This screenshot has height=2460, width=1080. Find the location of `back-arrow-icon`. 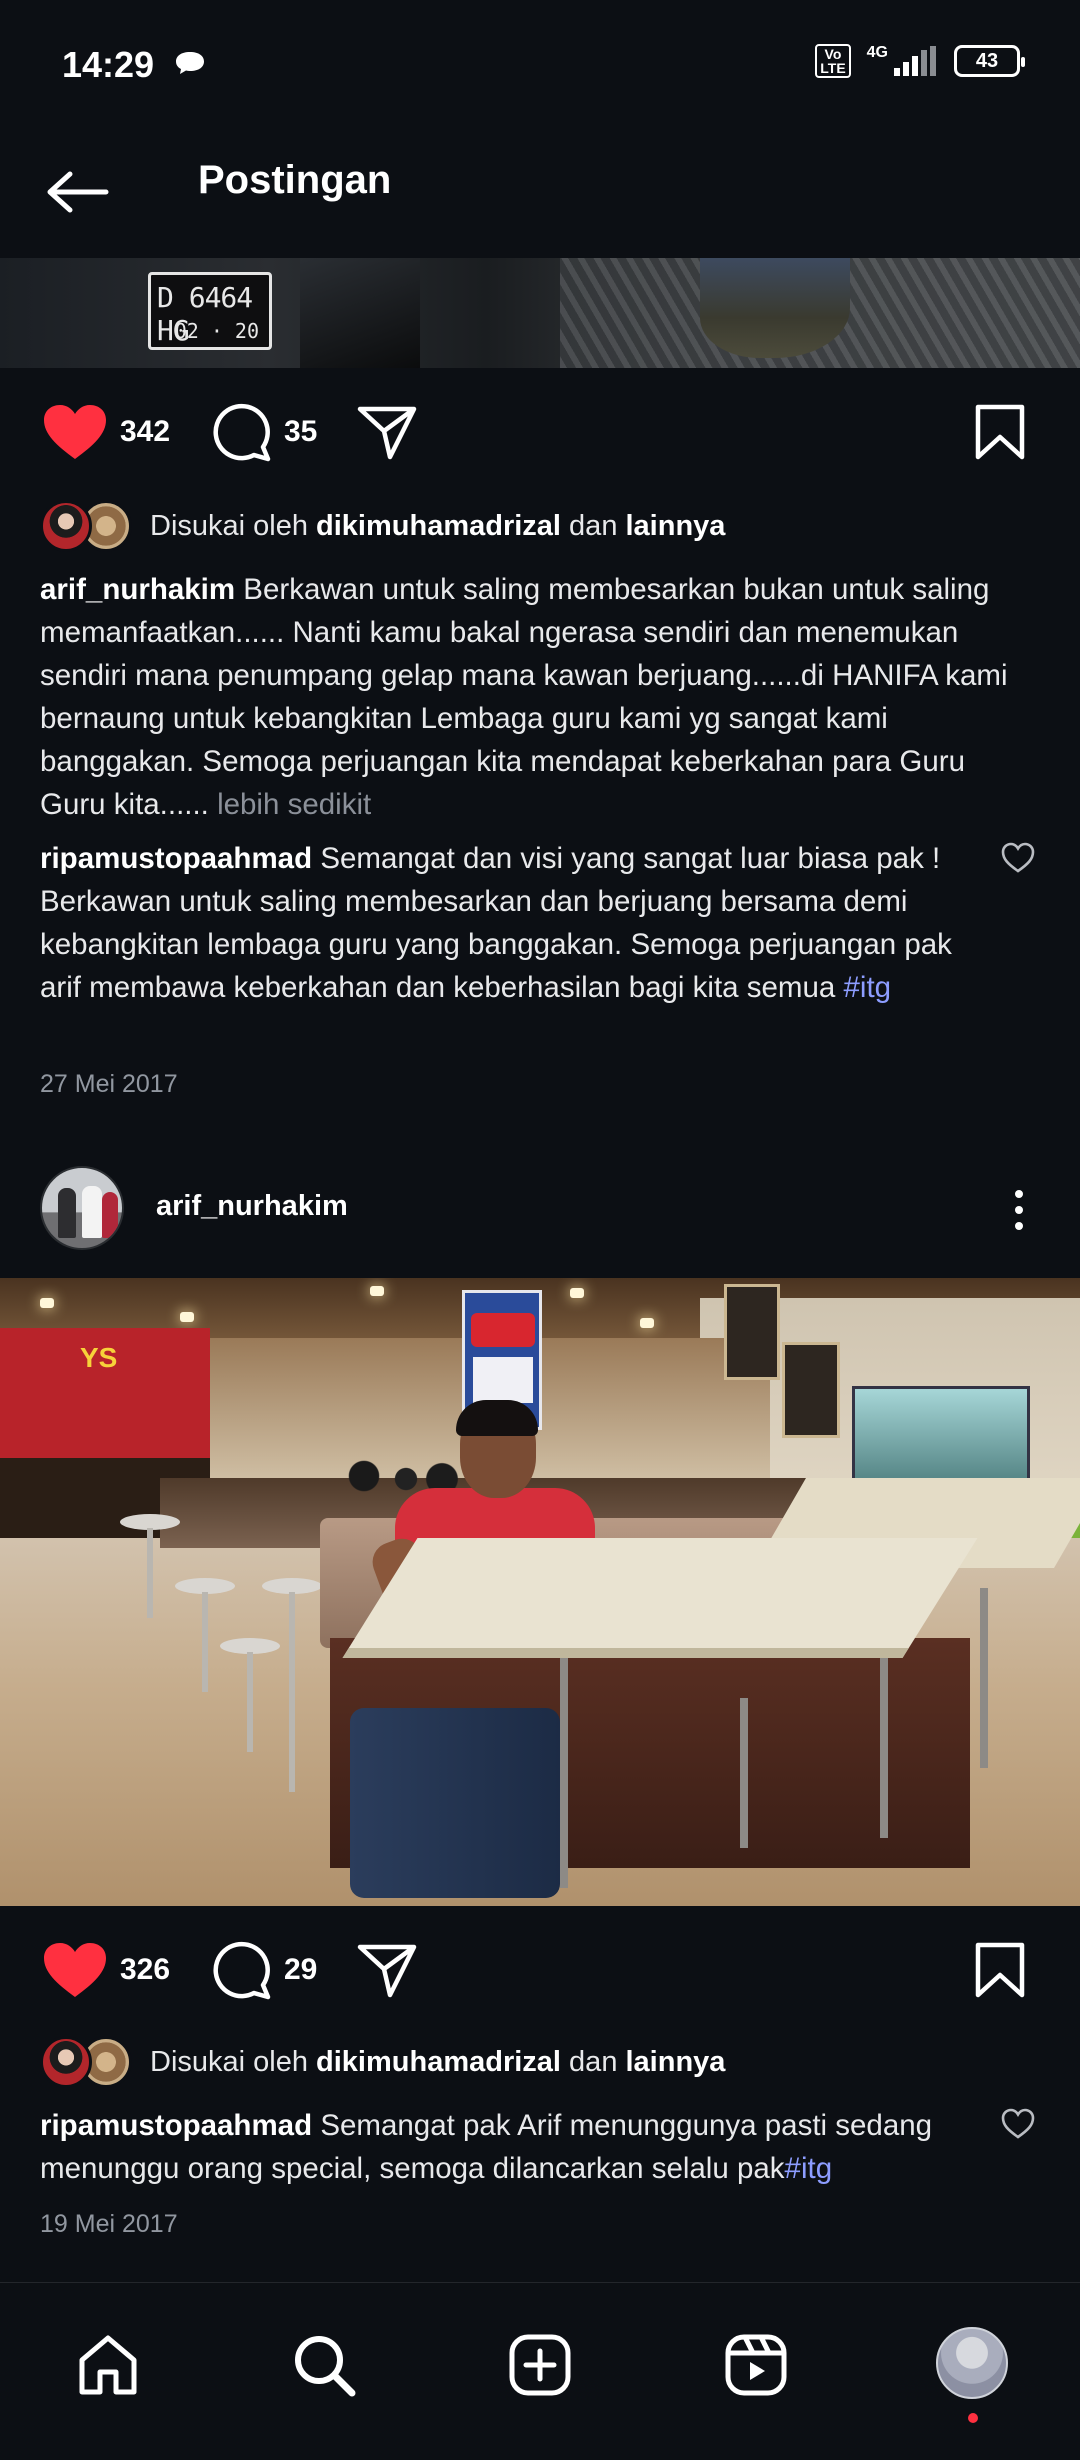

back-arrow-icon is located at coordinates (78, 192).